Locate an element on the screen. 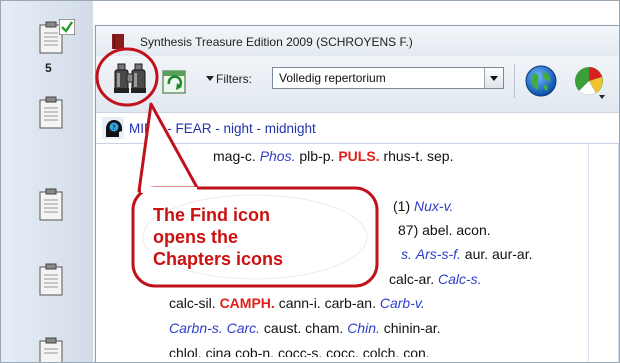  callout-text: The Find icon opens the Chapters icons is located at coordinates (218, 237).